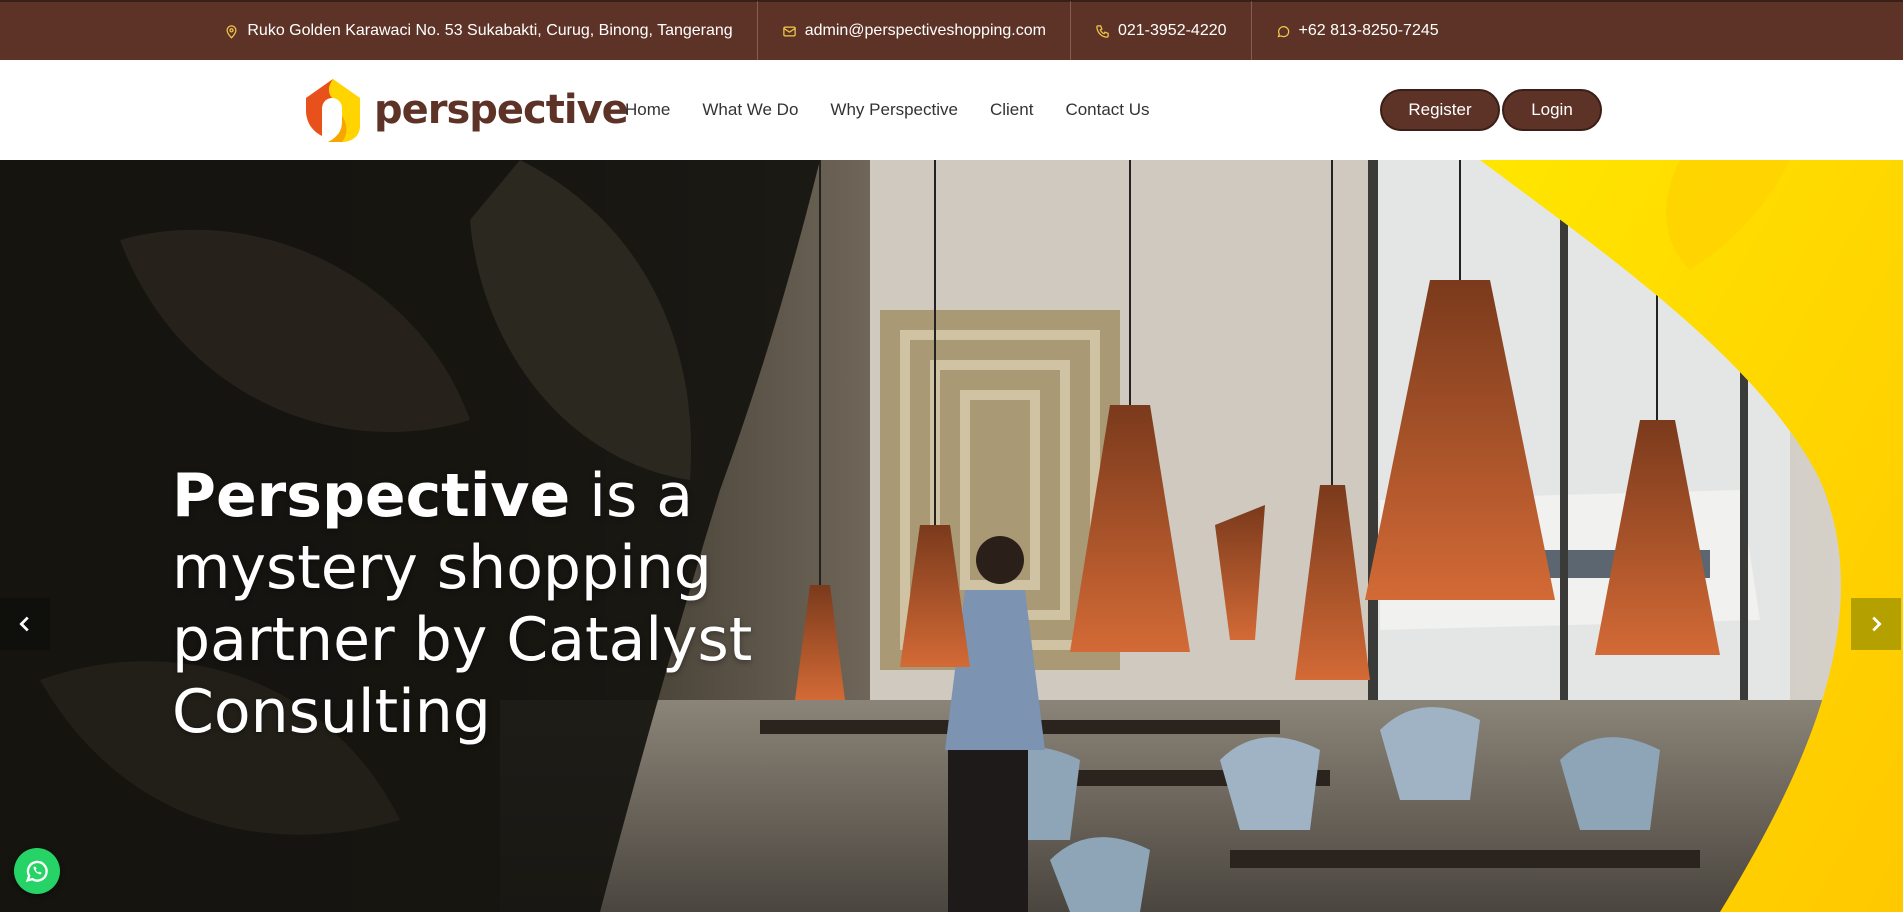 This screenshot has width=1903, height=912. Describe the element at coordinates (1107, 110) in the screenshot. I see `nav-contact-us: Contact Us` at that location.